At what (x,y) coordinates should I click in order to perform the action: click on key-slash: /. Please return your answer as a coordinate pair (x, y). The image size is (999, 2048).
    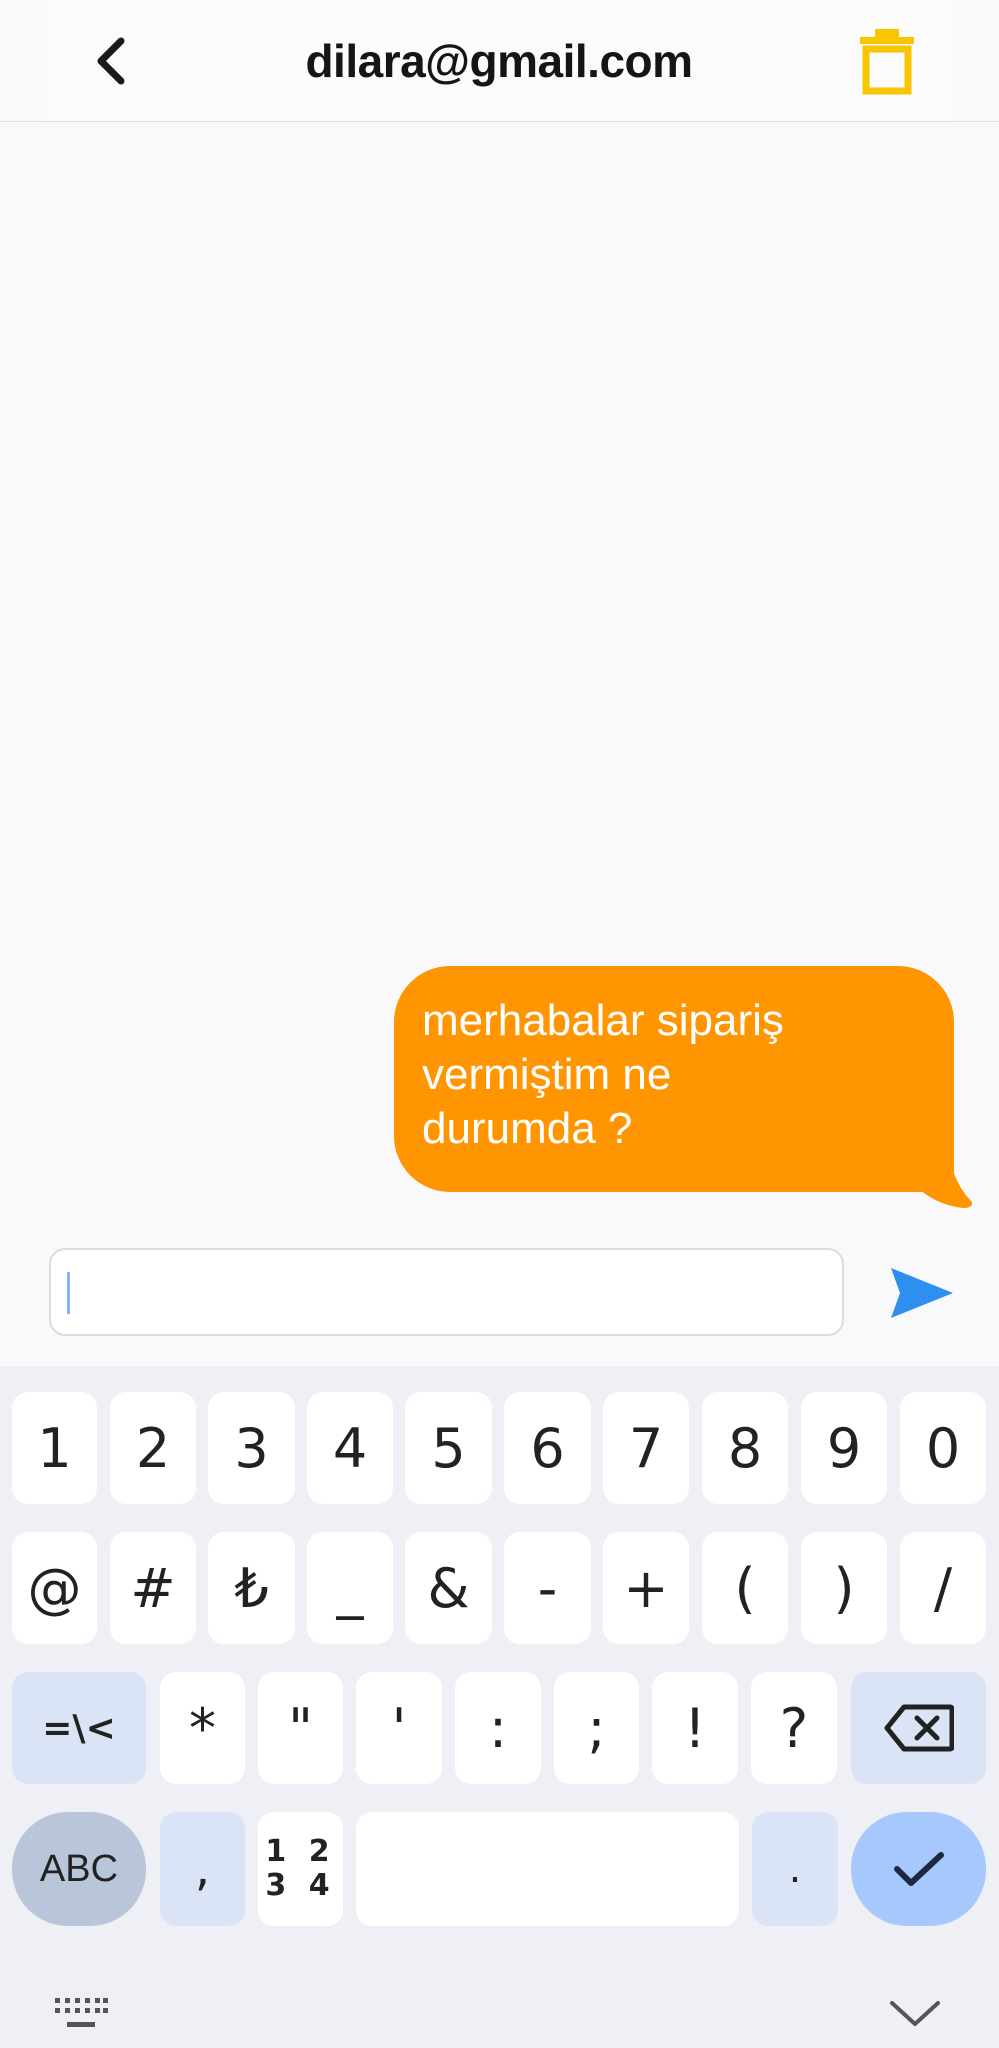
    Looking at the image, I should click on (943, 1588).